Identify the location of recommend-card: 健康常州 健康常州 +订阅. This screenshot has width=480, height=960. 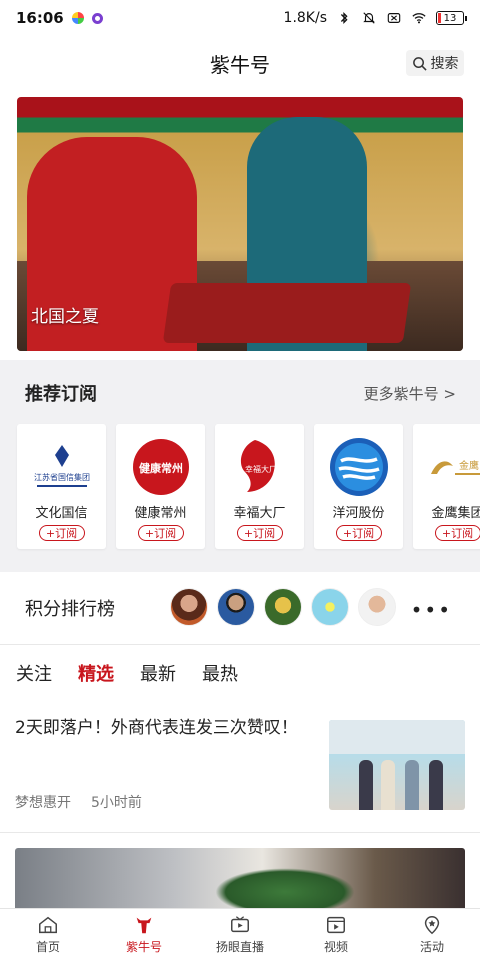
(160, 486).